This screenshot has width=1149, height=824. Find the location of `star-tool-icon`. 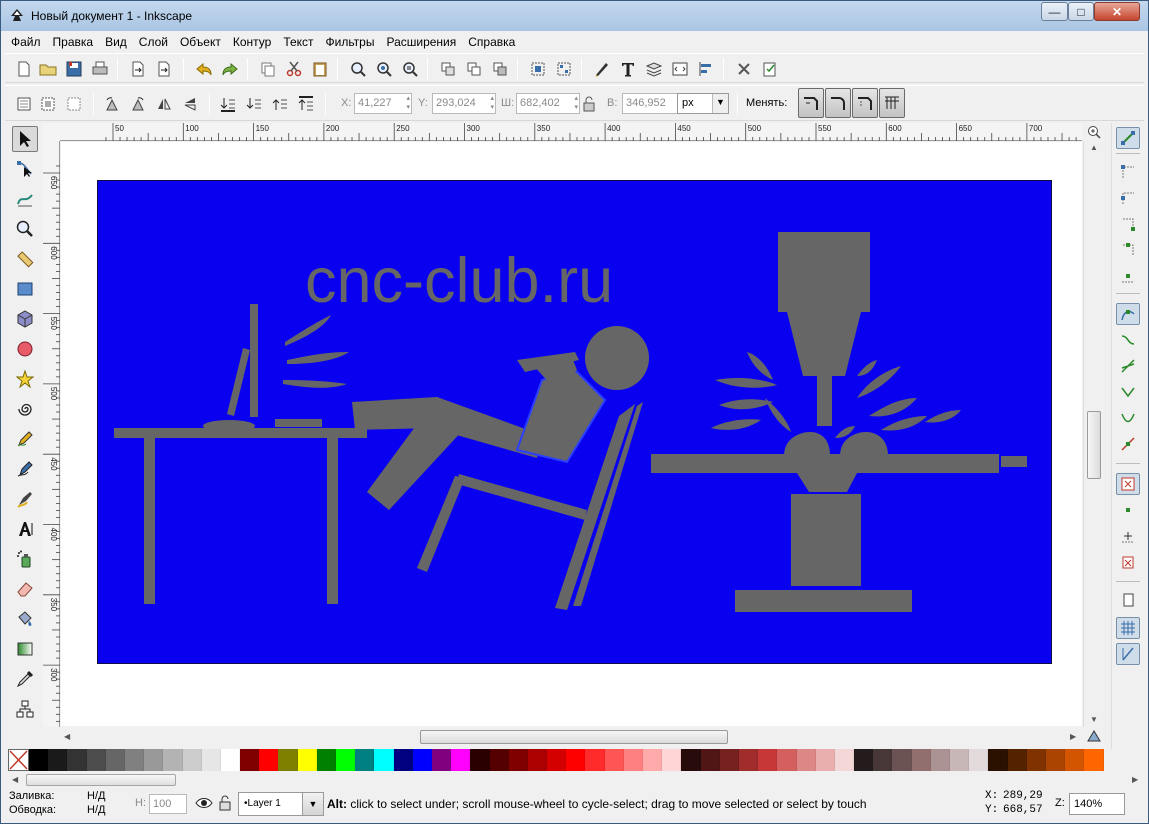

star-tool-icon is located at coordinates (25, 379).